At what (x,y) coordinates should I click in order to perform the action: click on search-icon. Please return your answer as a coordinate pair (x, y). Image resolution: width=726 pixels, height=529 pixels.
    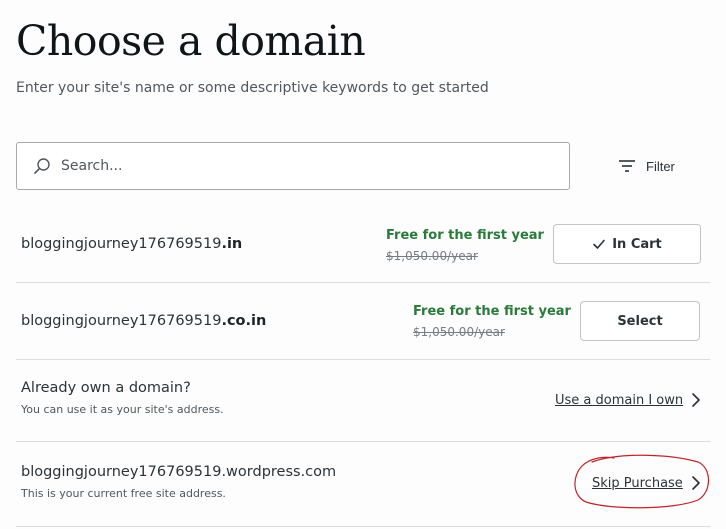
    Looking at the image, I should click on (42, 166).